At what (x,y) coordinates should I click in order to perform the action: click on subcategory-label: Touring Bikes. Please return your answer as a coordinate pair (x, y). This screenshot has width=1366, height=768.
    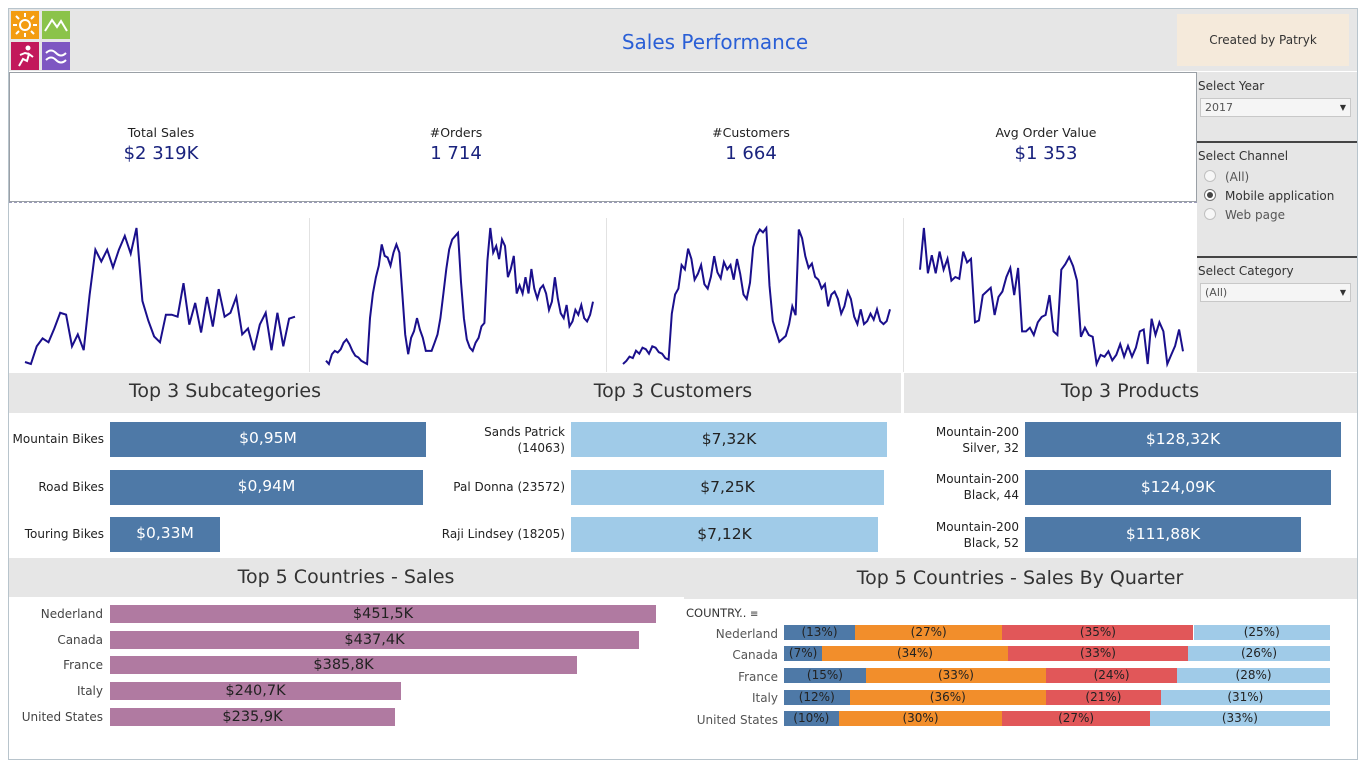
    Looking at the image, I should click on (64, 534).